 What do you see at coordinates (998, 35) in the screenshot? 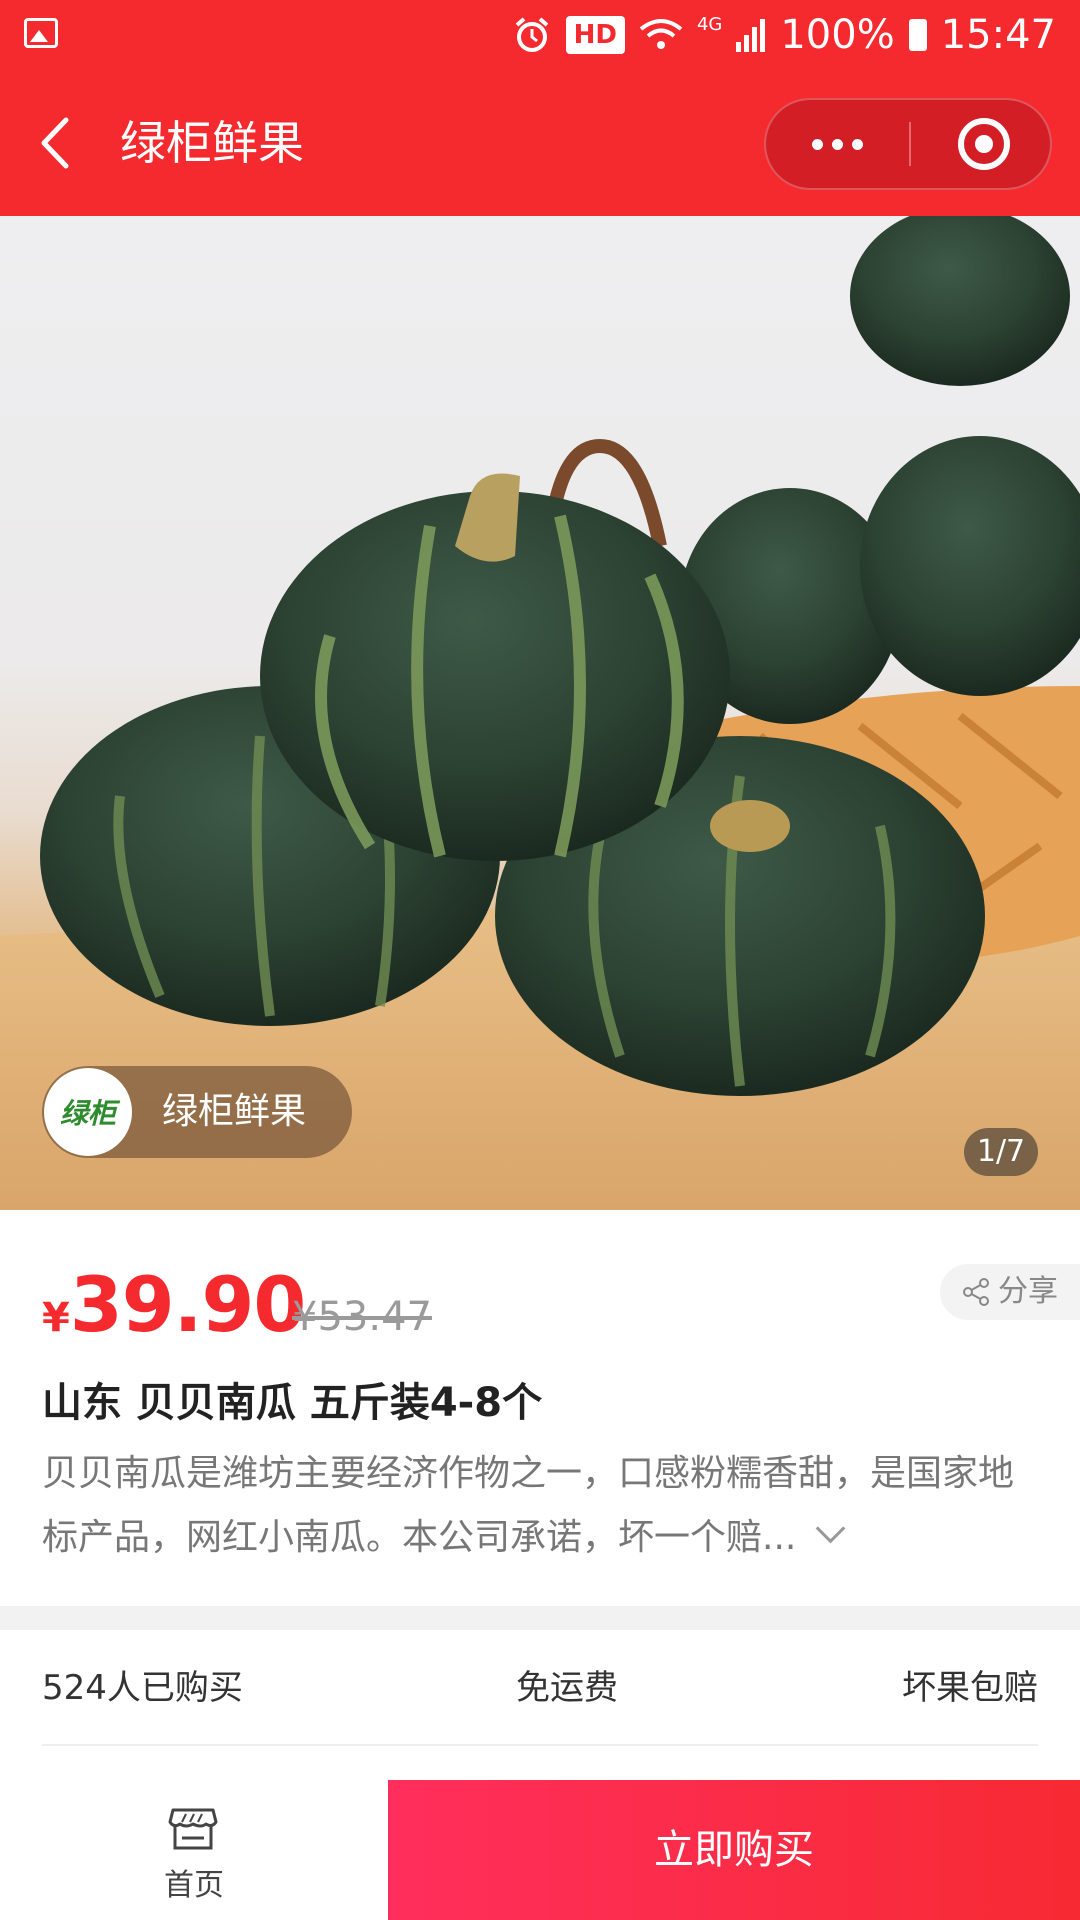
I see `clock: 15:47` at bounding box center [998, 35].